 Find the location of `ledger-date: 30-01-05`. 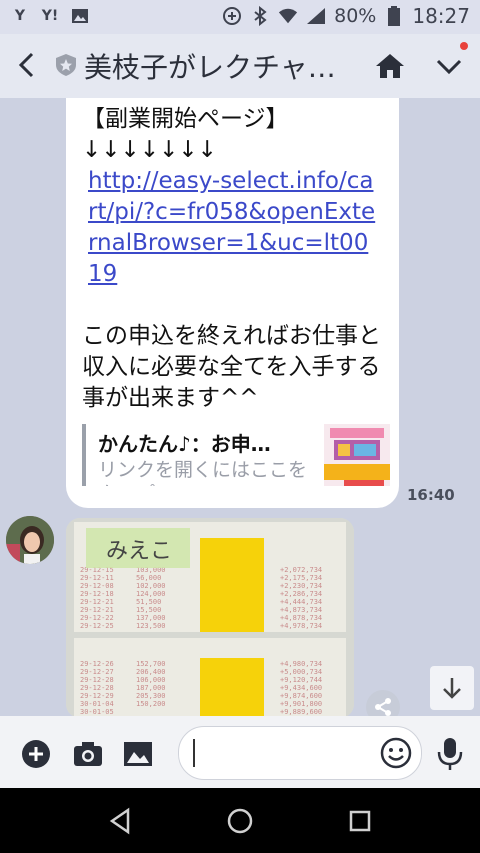

ledger-date: 30-01-05 is located at coordinates (97, 712).